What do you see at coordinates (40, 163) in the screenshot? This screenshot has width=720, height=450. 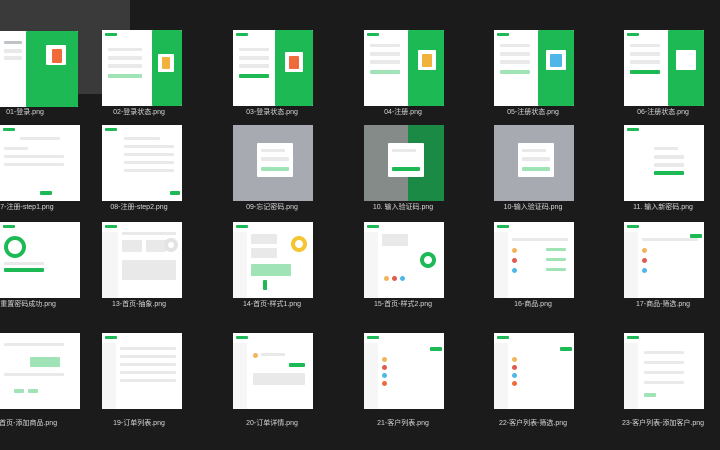 I see `thumbnail-register-step1` at bounding box center [40, 163].